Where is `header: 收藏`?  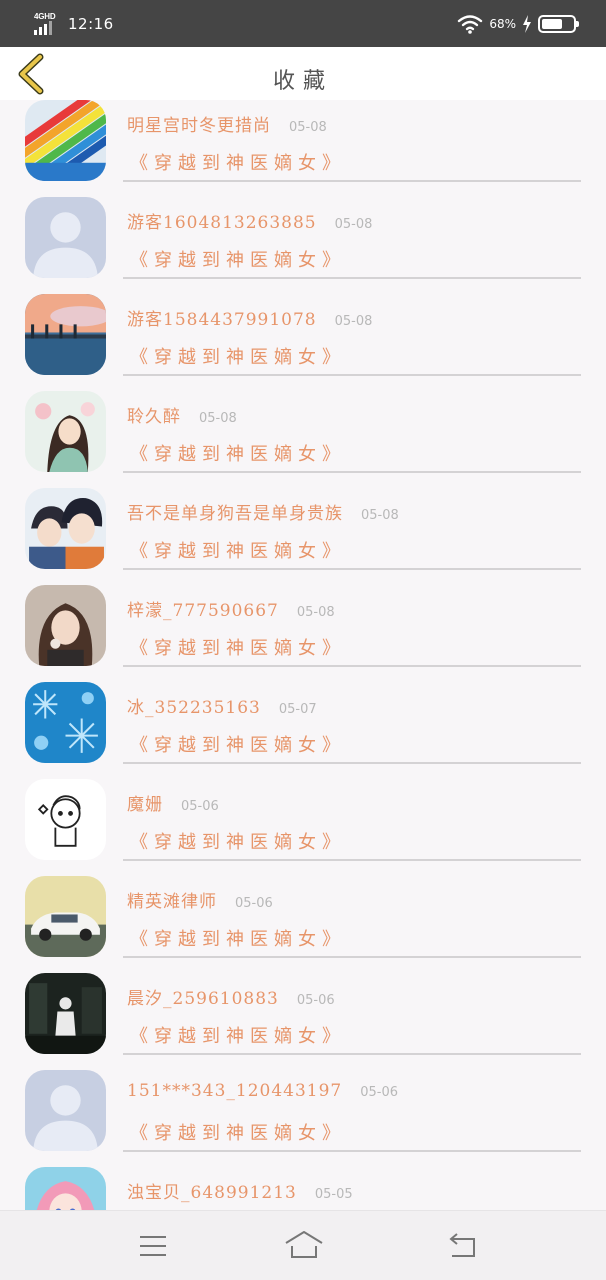 header: 收藏 is located at coordinates (303, 73).